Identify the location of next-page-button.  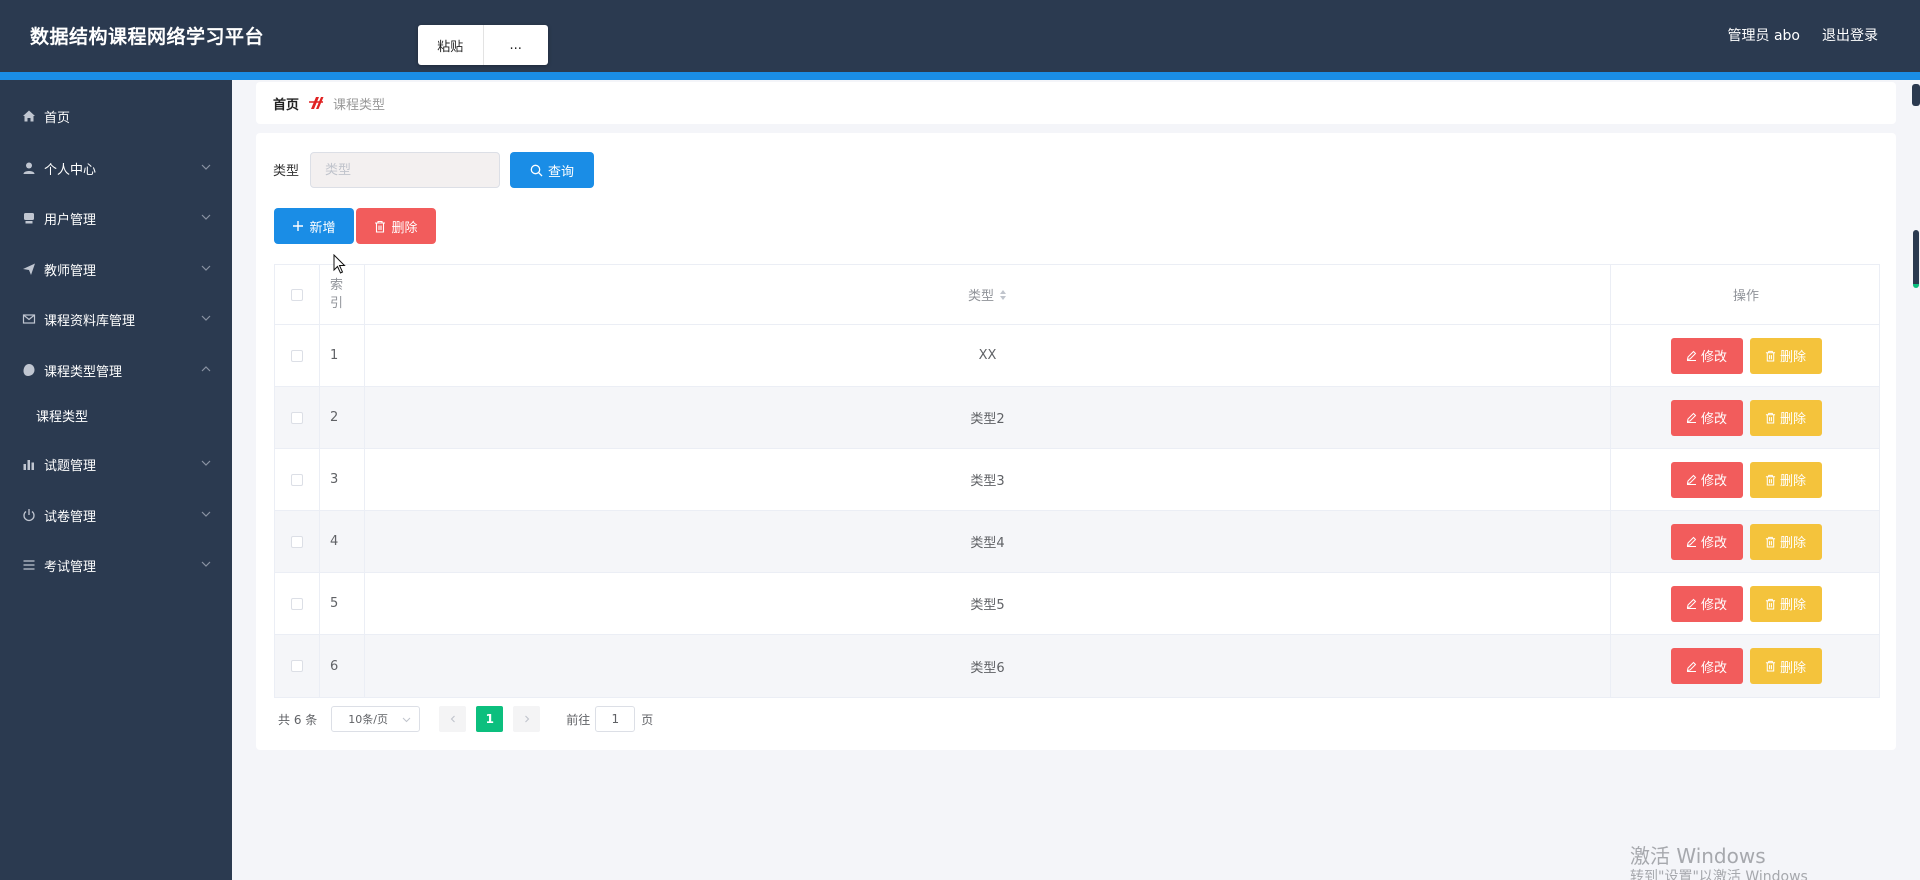
(527, 719).